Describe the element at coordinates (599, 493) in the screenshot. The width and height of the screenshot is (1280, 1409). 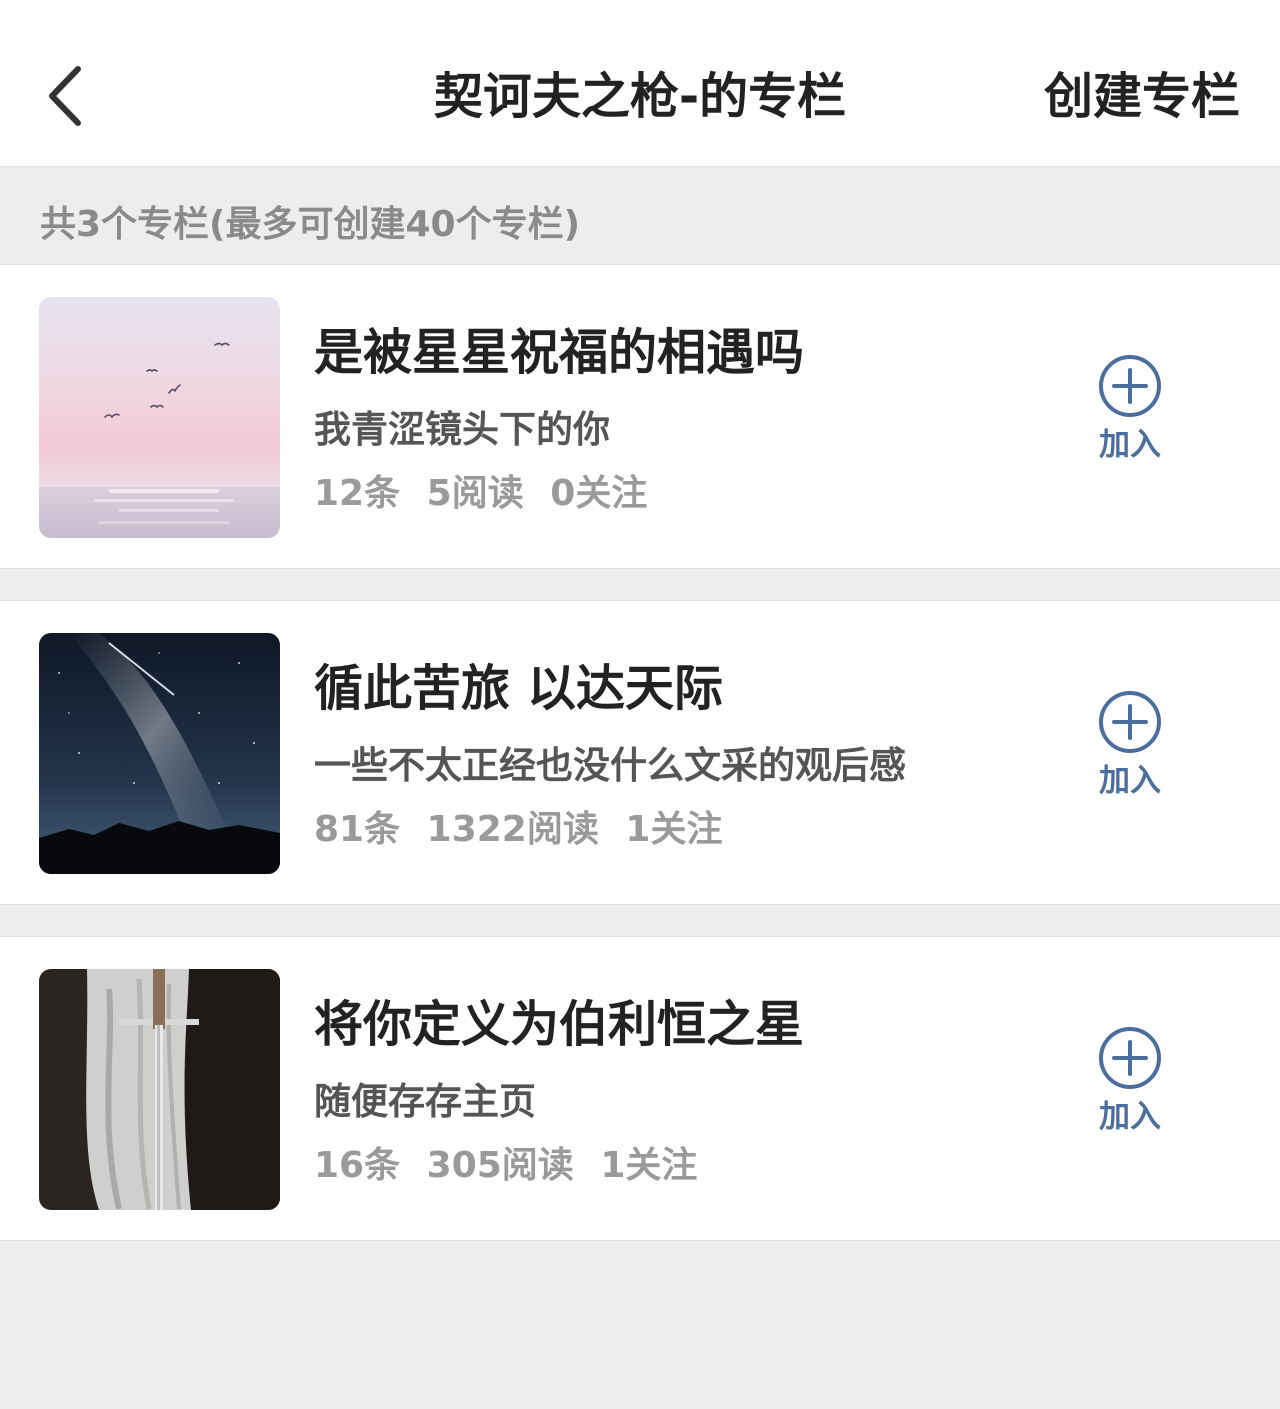
I see `follow-count: 0关注` at that location.